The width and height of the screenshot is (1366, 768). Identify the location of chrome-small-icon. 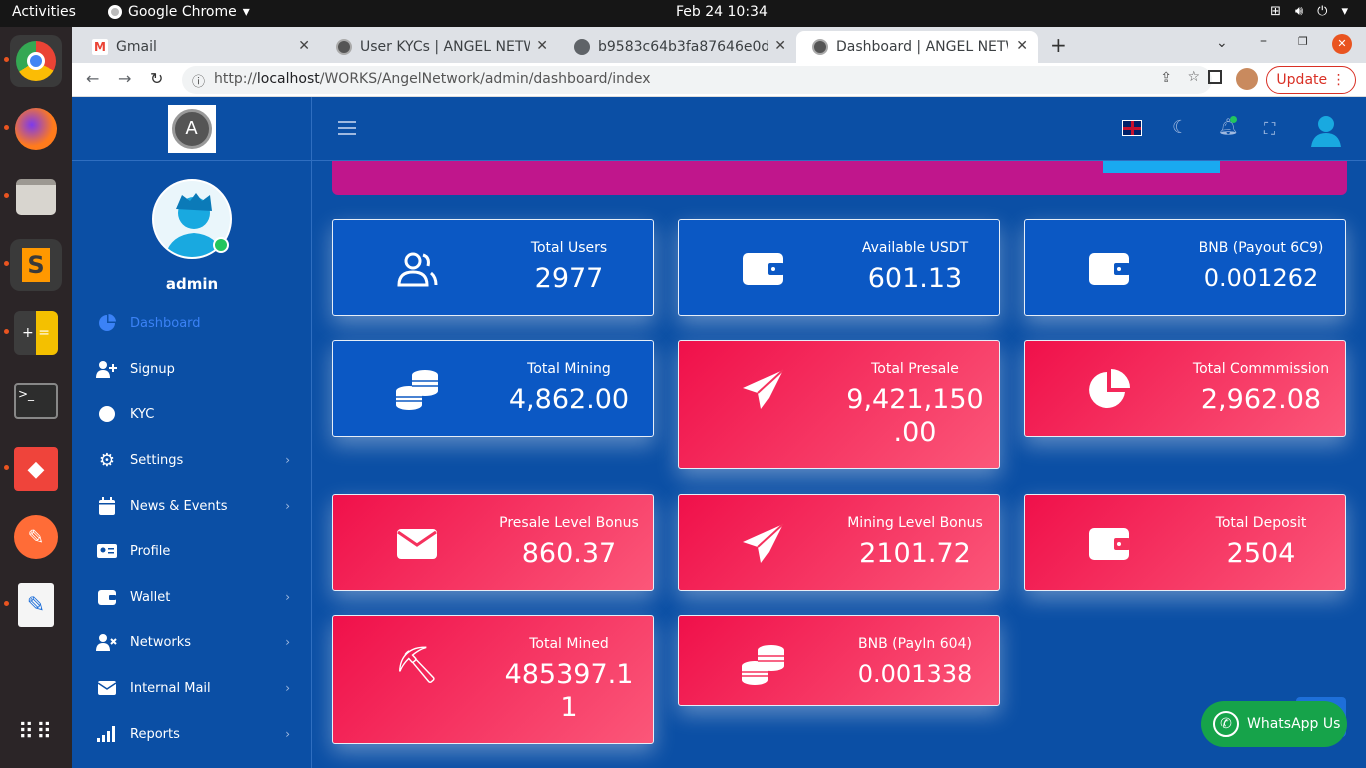
(115, 12).